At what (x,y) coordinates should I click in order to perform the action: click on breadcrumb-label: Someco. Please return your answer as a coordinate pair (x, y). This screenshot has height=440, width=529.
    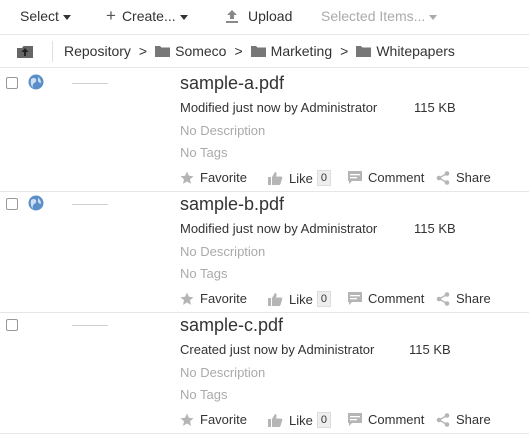
    Looking at the image, I should click on (201, 51).